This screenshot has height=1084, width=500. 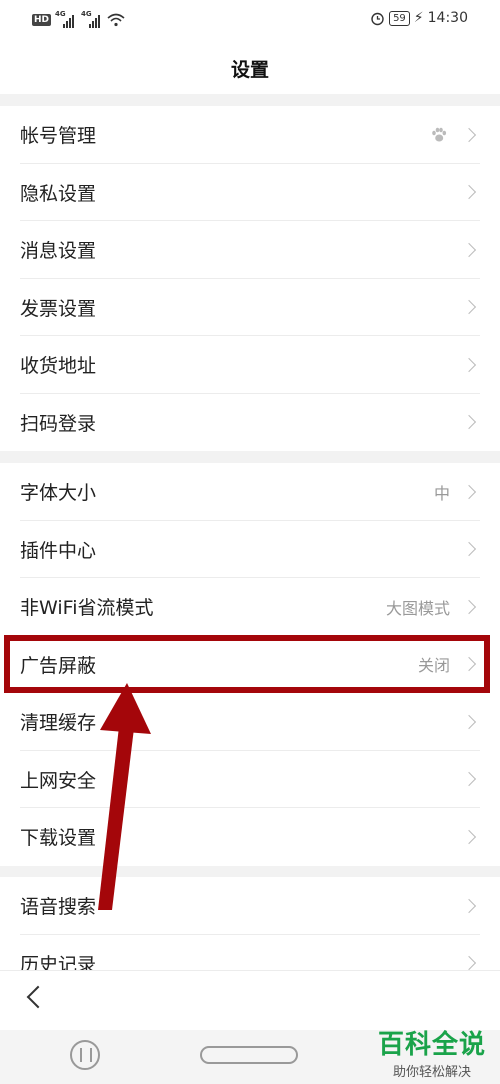 What do you see at coordinates (250, 135) in the screenshot?
I see `settings-item-account: 帐号管理` at bounding box center [250, 135].